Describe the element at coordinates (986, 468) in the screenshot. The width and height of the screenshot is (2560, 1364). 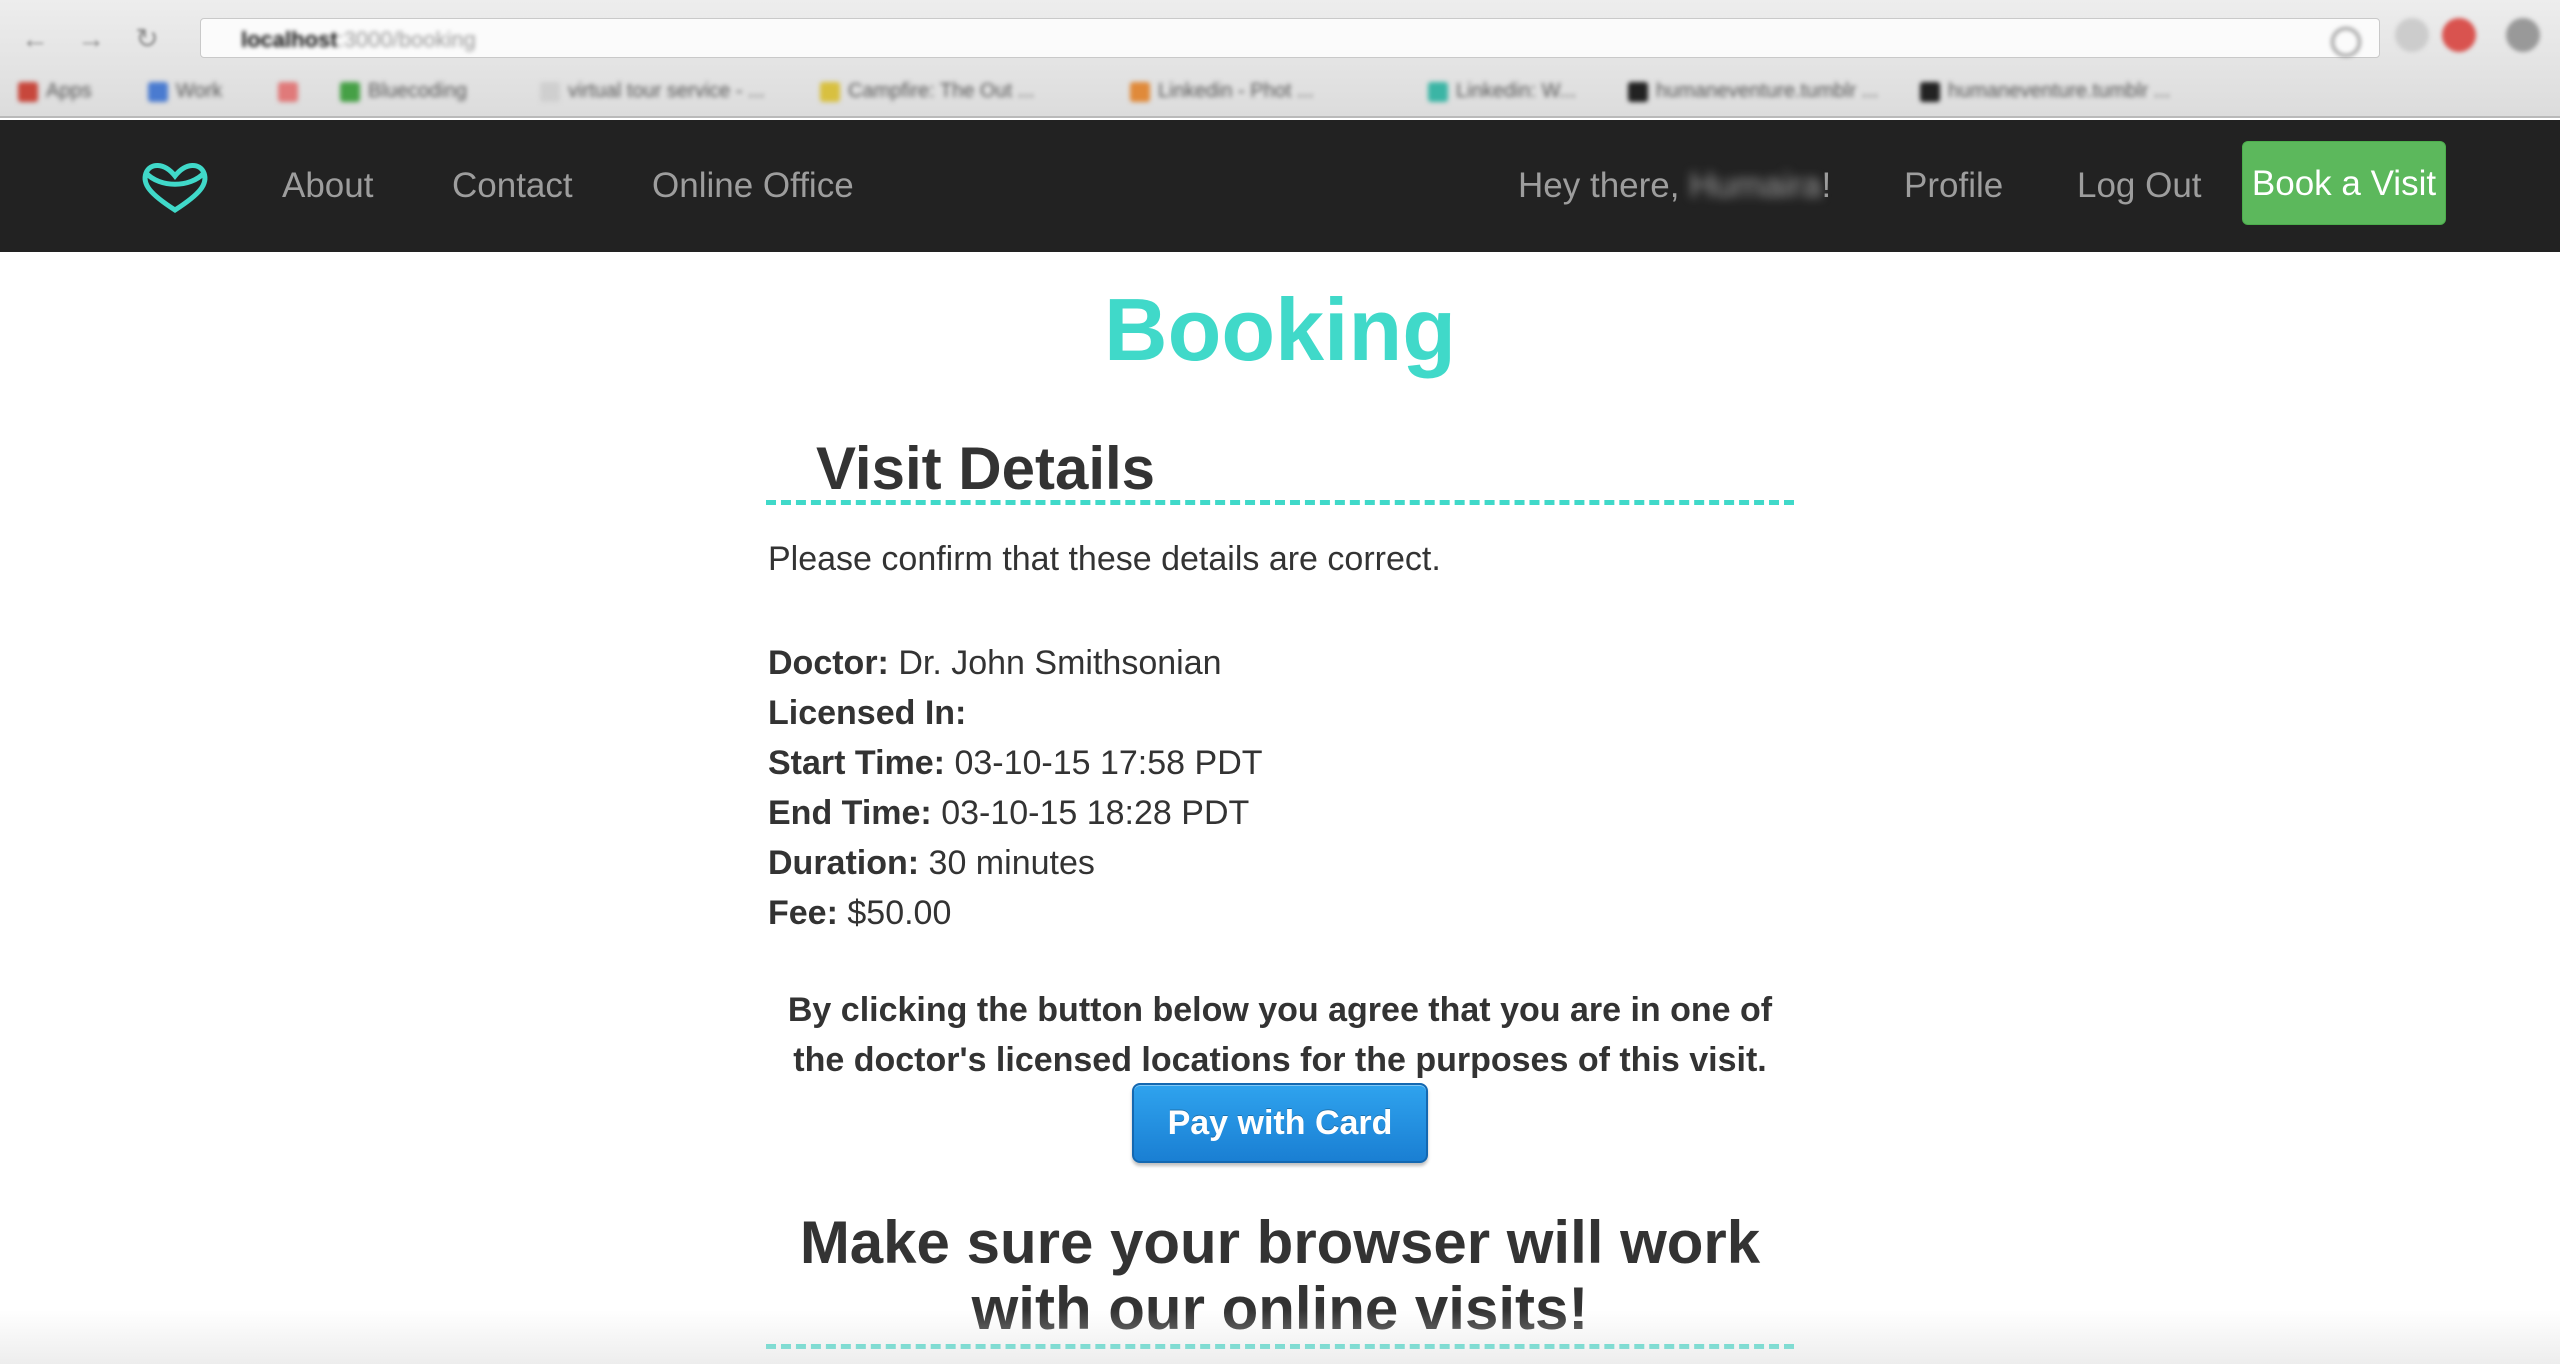
I see `section-heading-text: Visit Details` at that location.